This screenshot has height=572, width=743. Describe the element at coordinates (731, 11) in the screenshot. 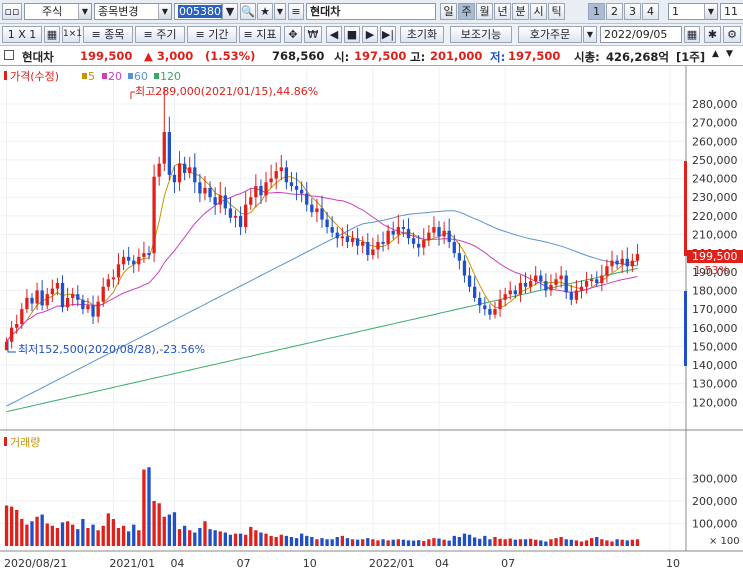

I see `count-right-field: 11` at that location.